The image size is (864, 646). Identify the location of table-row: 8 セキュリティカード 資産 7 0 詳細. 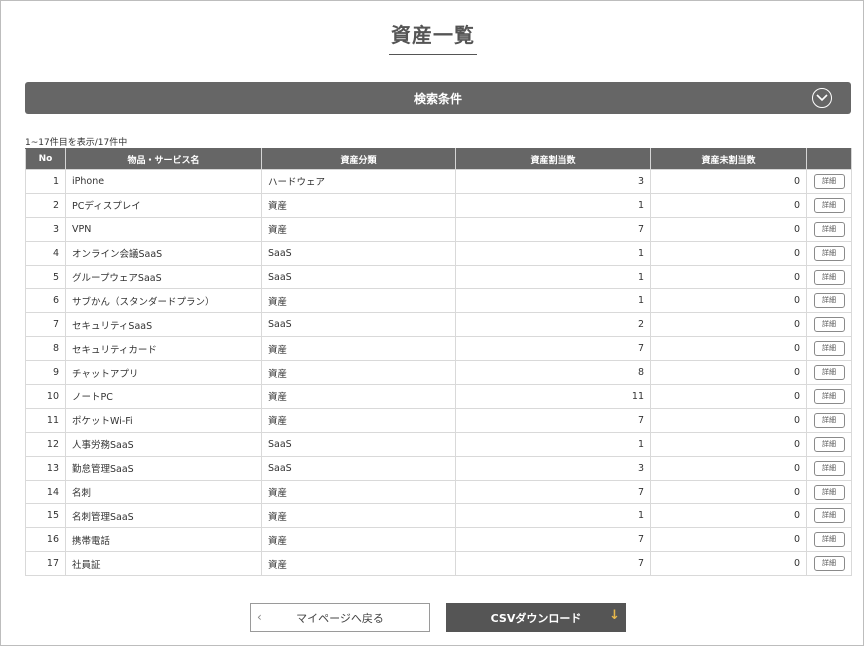
(438, 349).